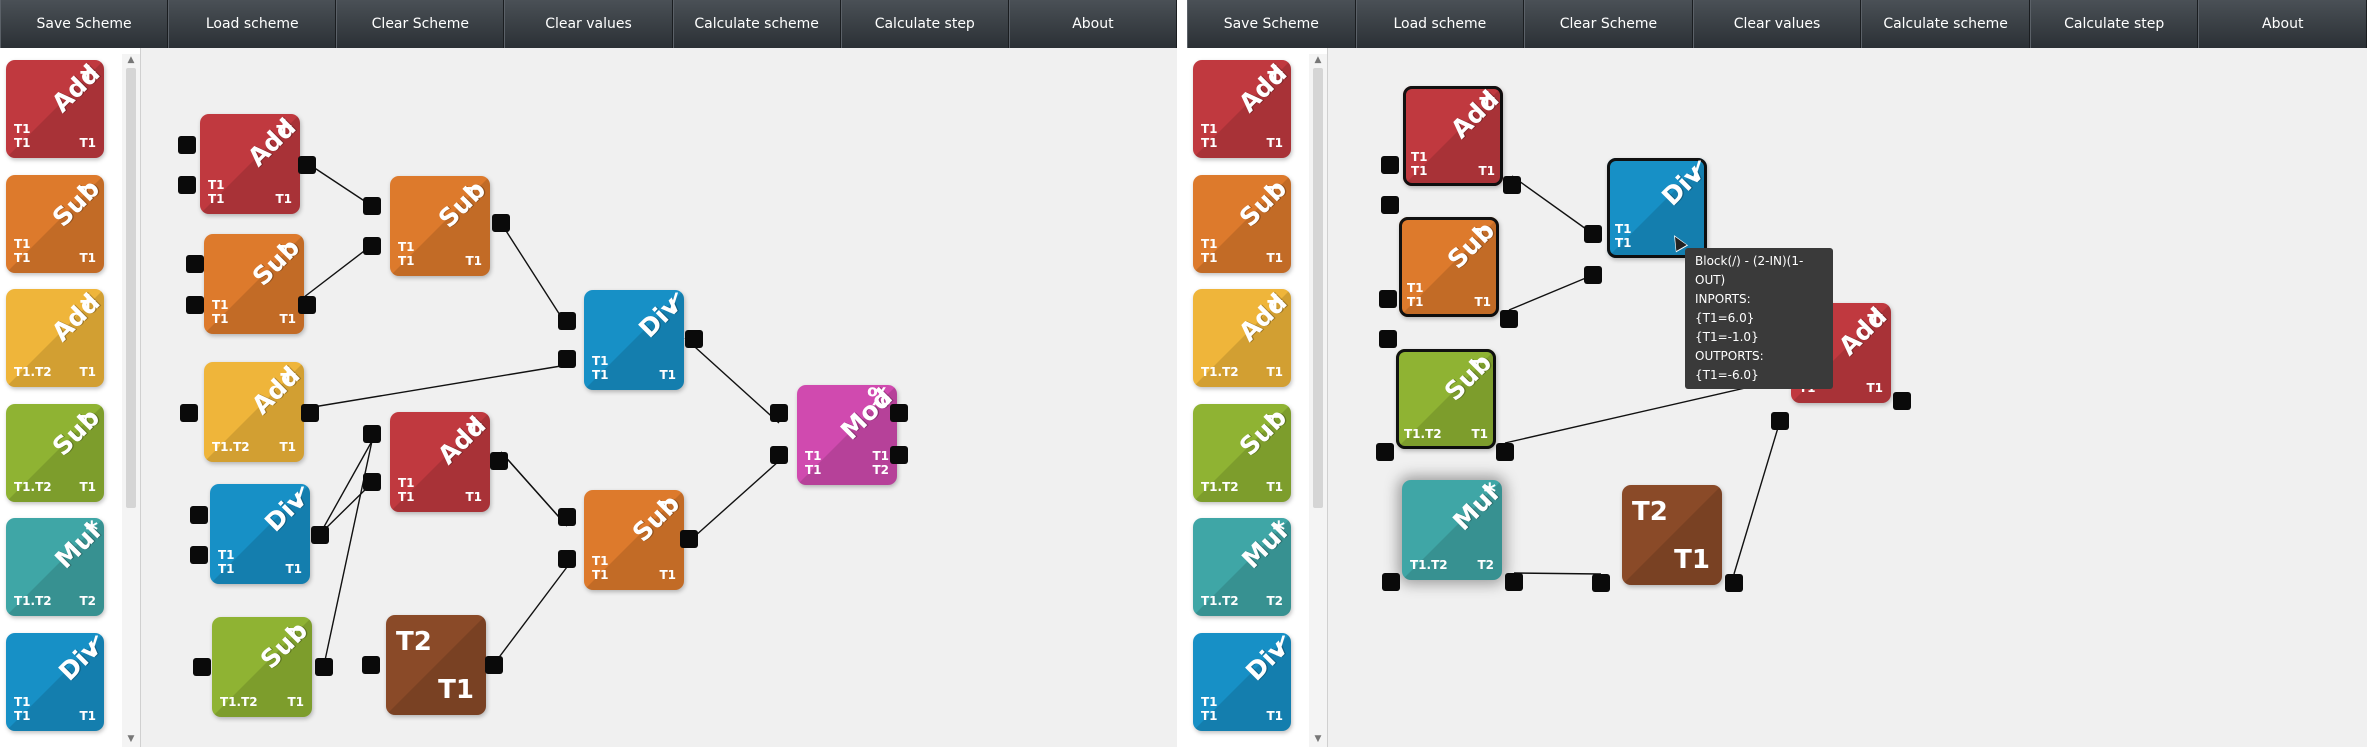 This screenshot has height=747, width=2367. What do you see at coordinates (847, 435) in the screenshot?
I see `scheme-block-mod: Mod% T1 T1 T1 T2` at bounding box center [847, 435].